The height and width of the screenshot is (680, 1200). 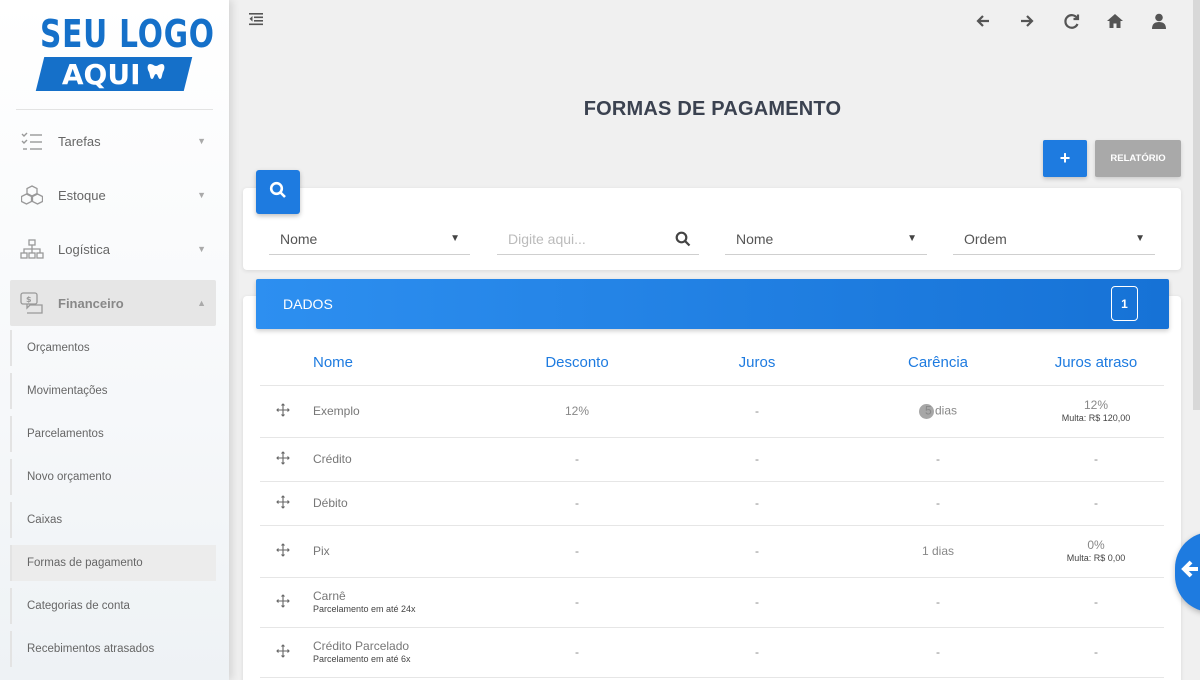 What do you see at coordinates (1054, 239) in the screenshot?
I see `sort-order-select: Ordem ▼` at bounding box center [1054, 239].